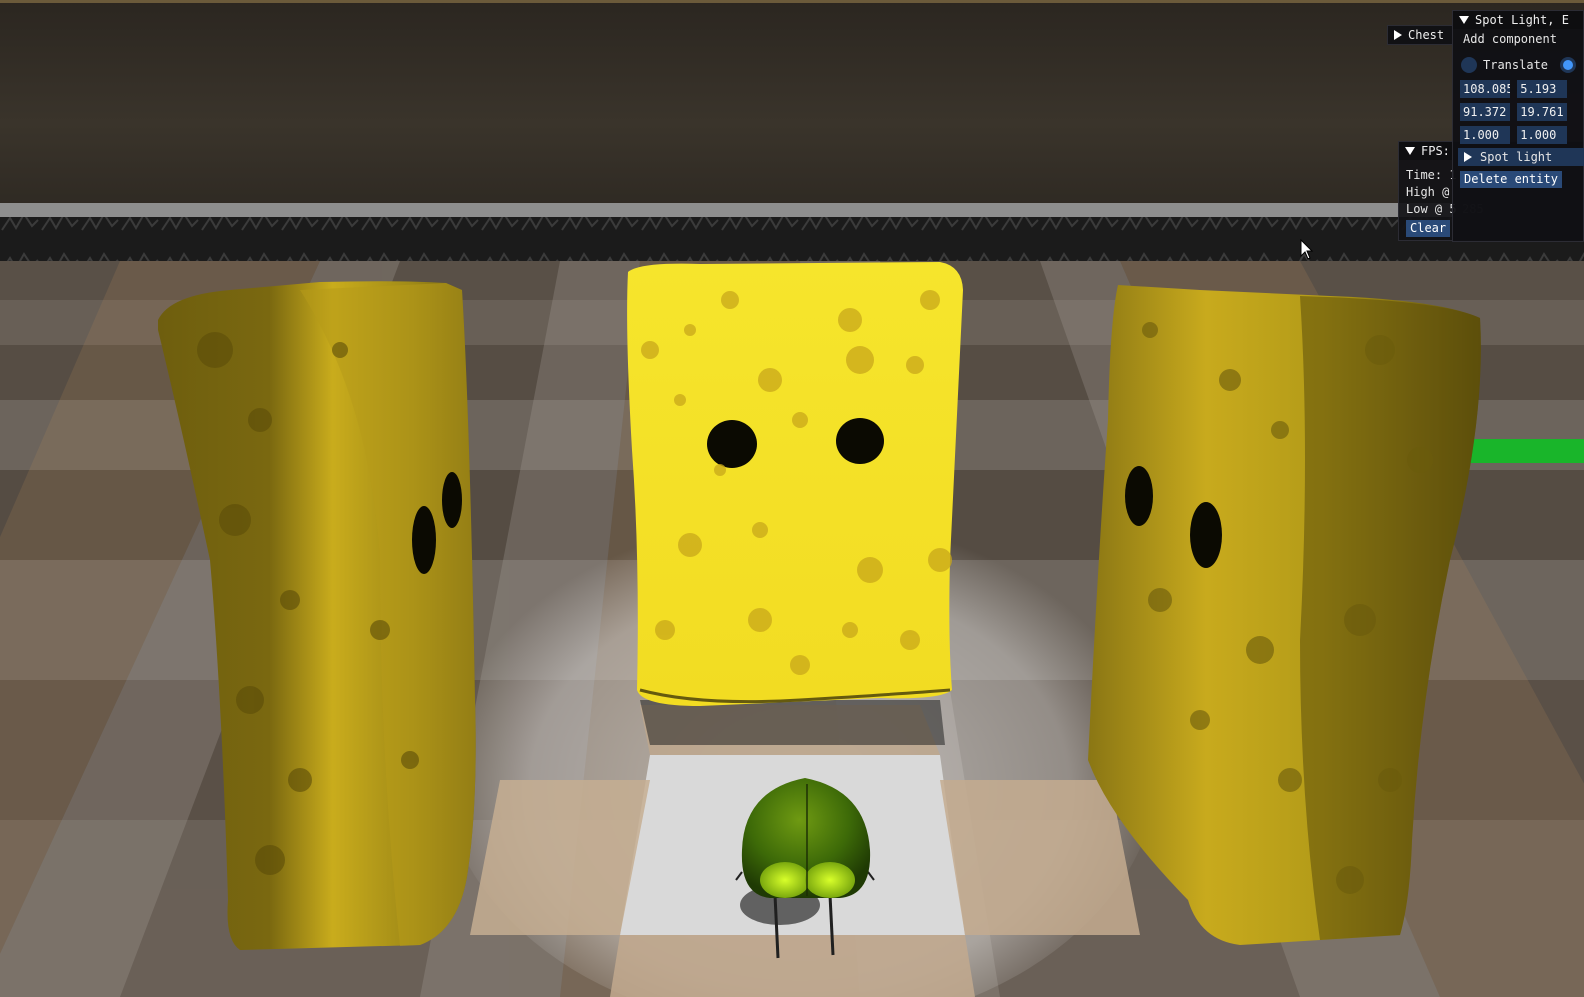 Image resolution: width=1584 pixels, height=997 pixels. Describe the element at coordinates (1516, 156) in the screenshot. I see `spot-light-label: Spot light` at that location.